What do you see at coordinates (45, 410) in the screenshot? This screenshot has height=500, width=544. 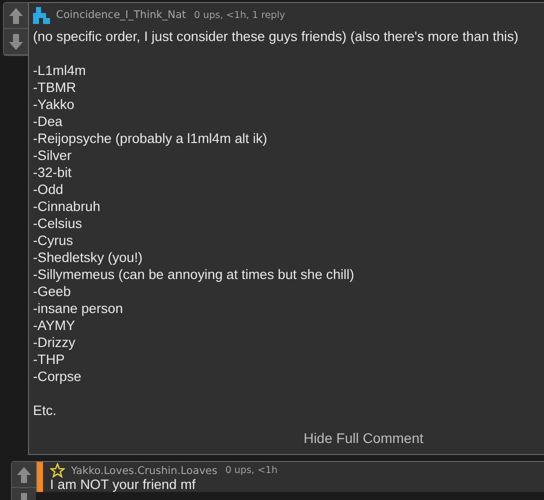 I see `comment-text: Etc.` at bounding box center [45, 410].